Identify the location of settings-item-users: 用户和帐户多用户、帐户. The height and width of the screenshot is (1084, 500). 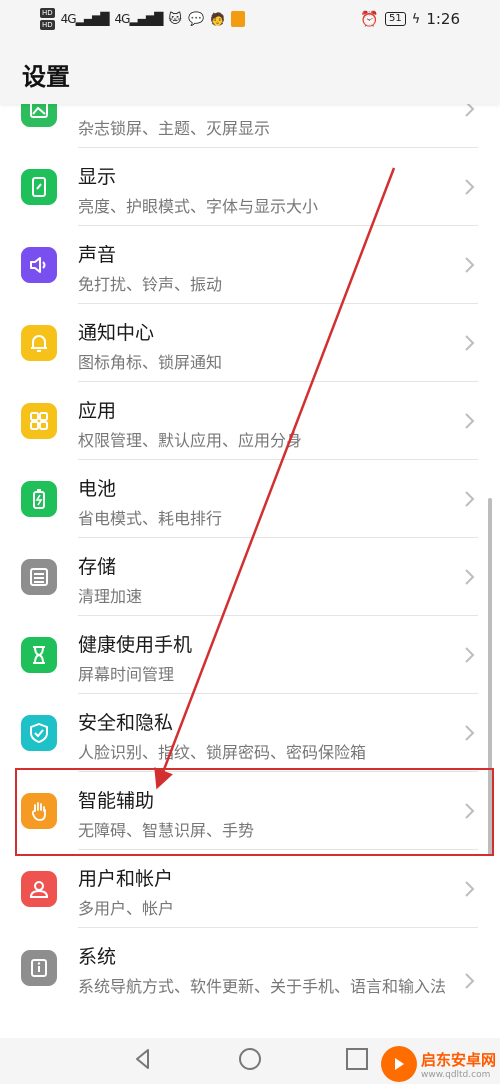
(250, 889).